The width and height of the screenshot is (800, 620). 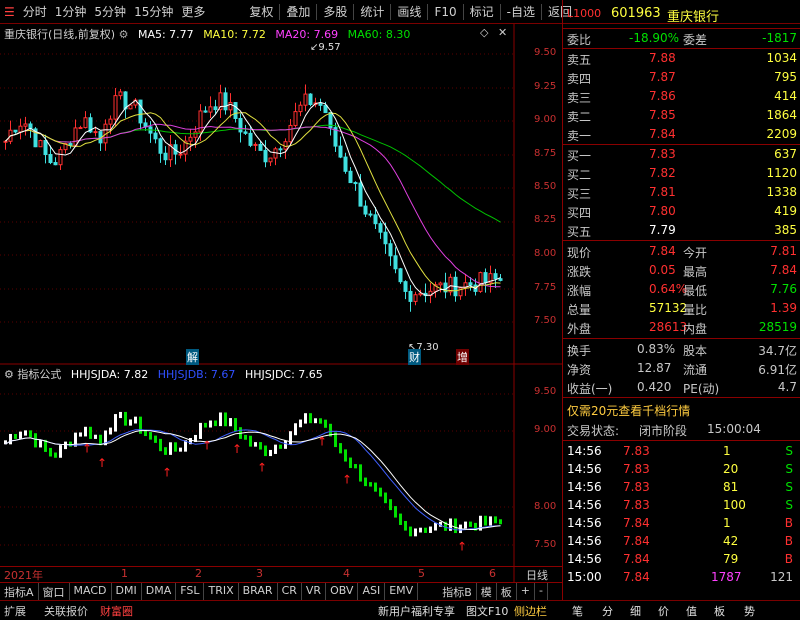 I want to click on bottom-icon-xi: 细, so click(x=635, y=611).